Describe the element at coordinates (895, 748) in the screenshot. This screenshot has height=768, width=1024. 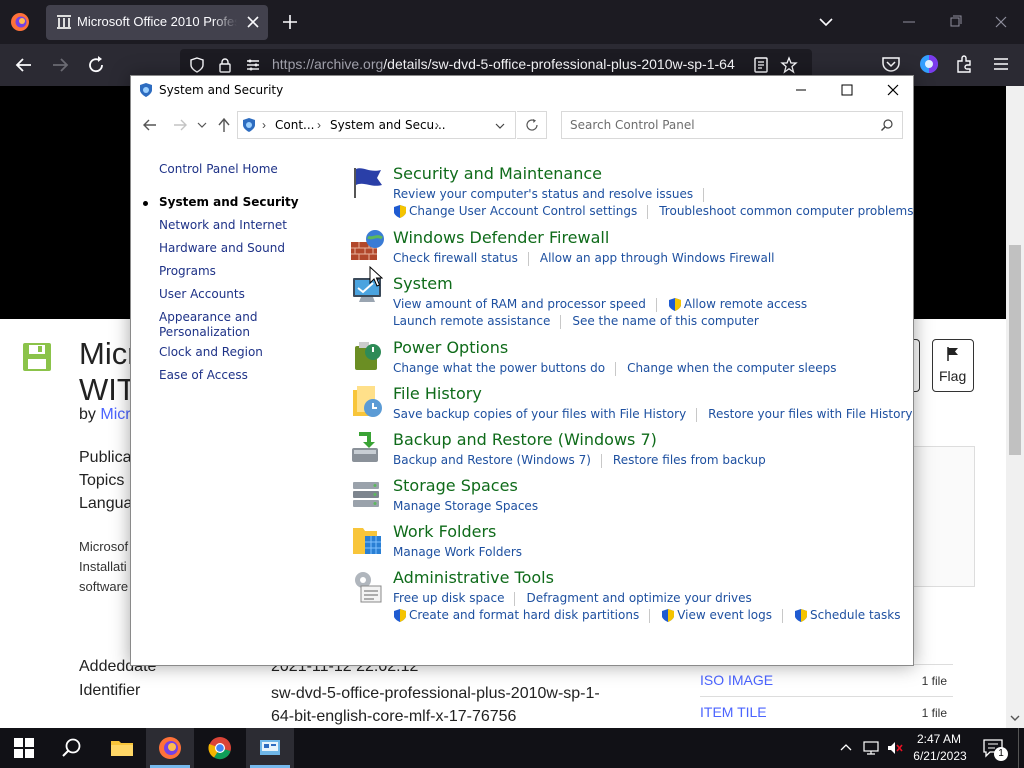
I see `volume-muted-icon` at that location.